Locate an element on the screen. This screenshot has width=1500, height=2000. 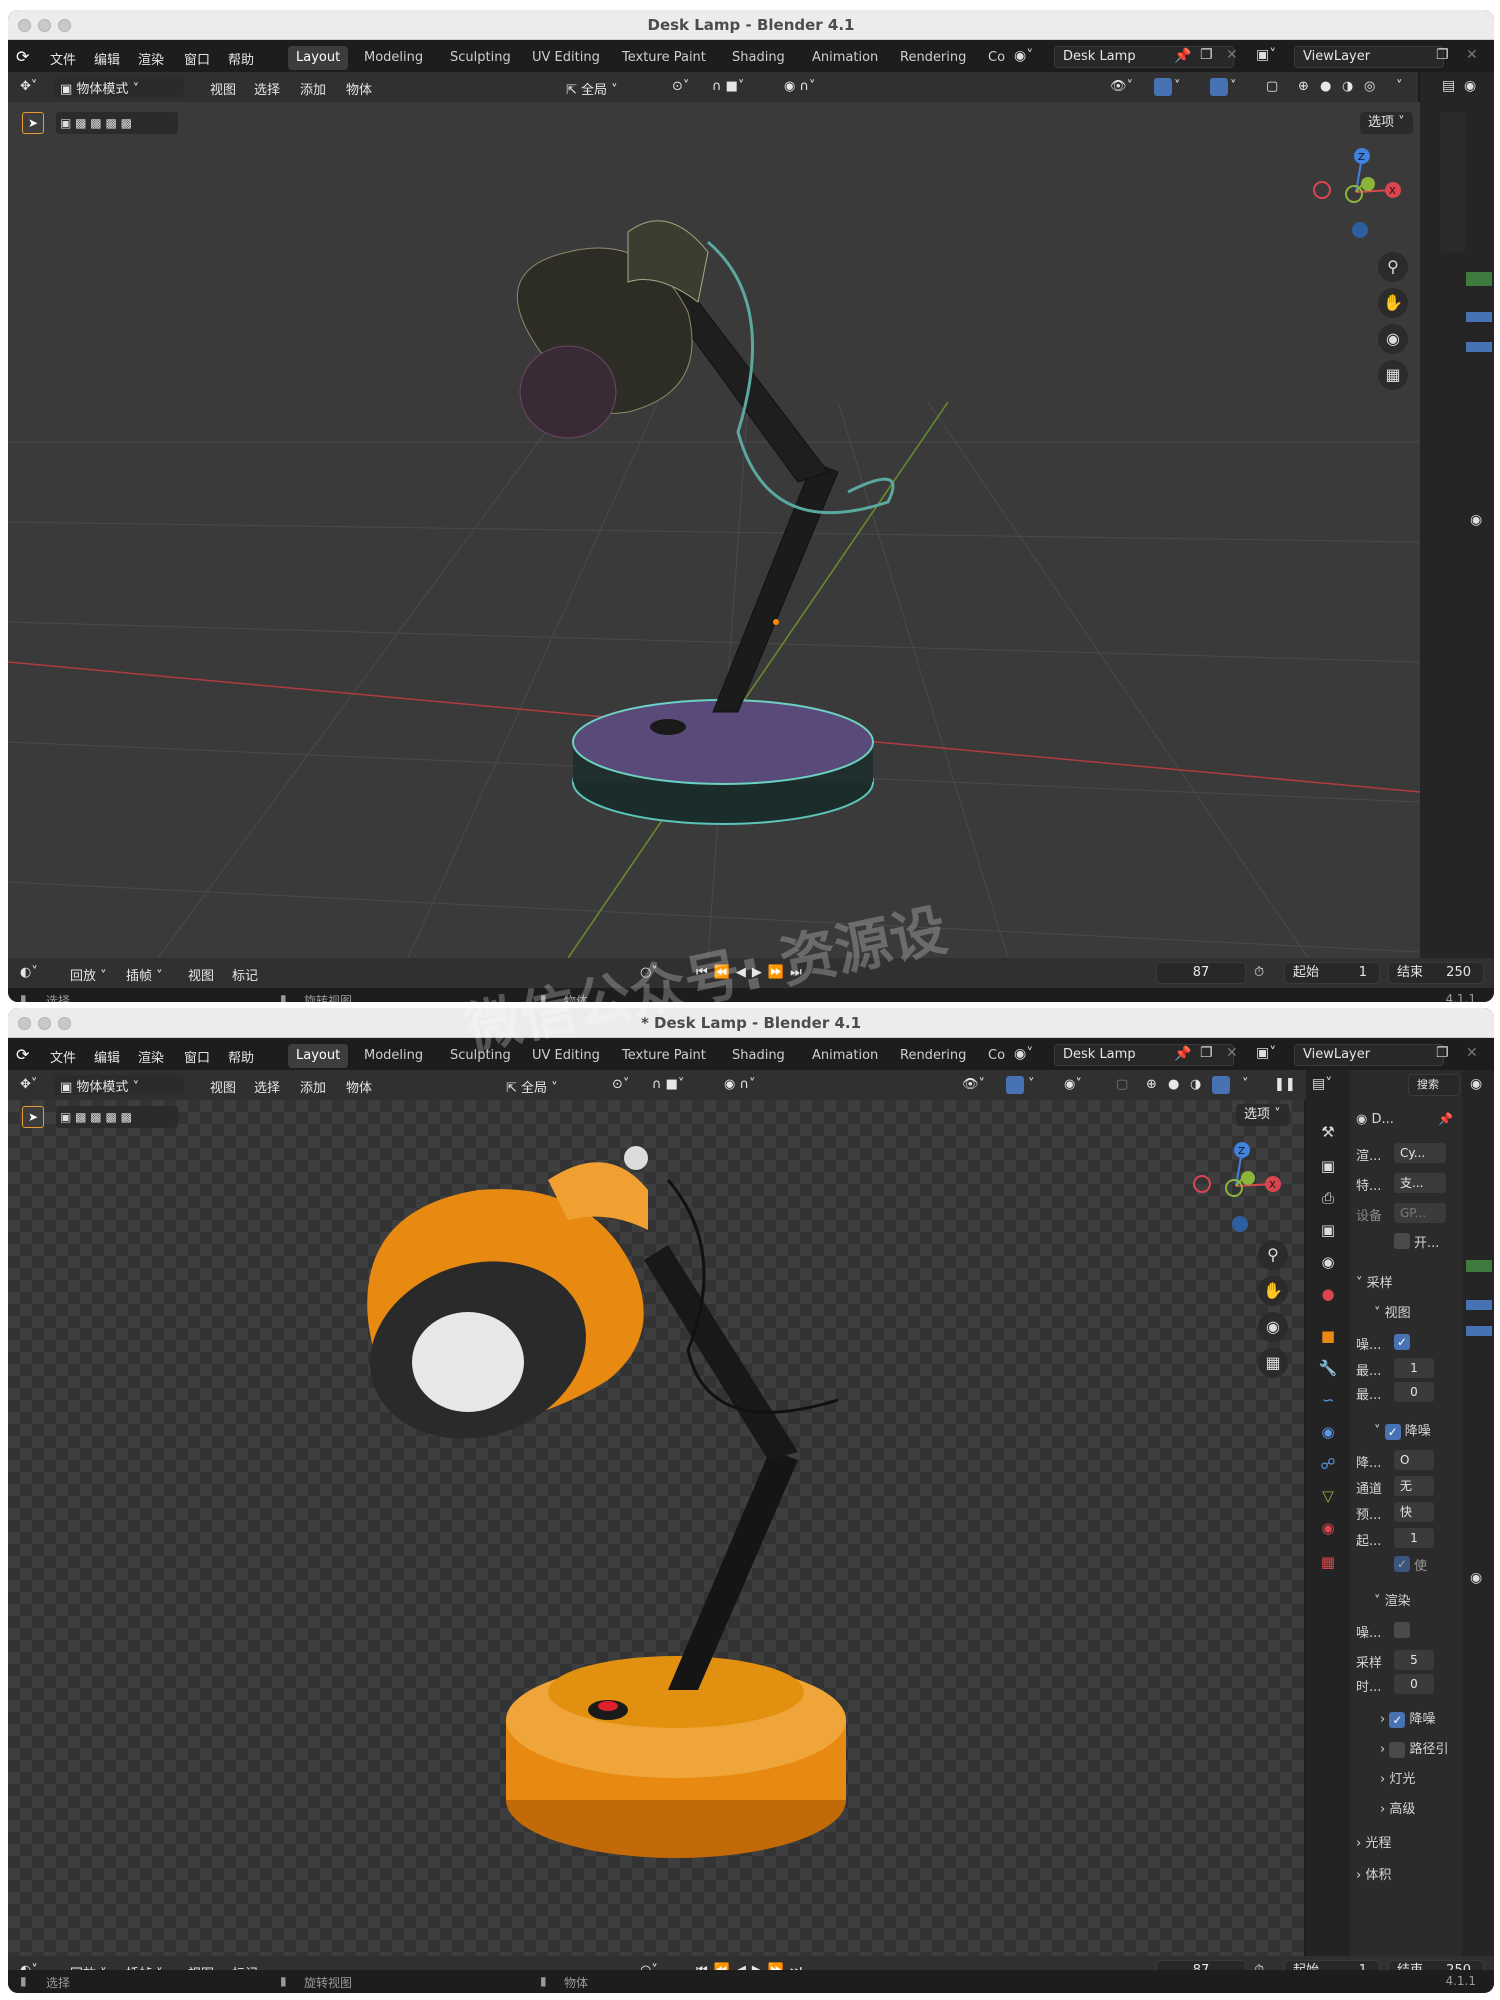
view-layer-icon: ▣˅ is located at coordinates (1266, 1053).